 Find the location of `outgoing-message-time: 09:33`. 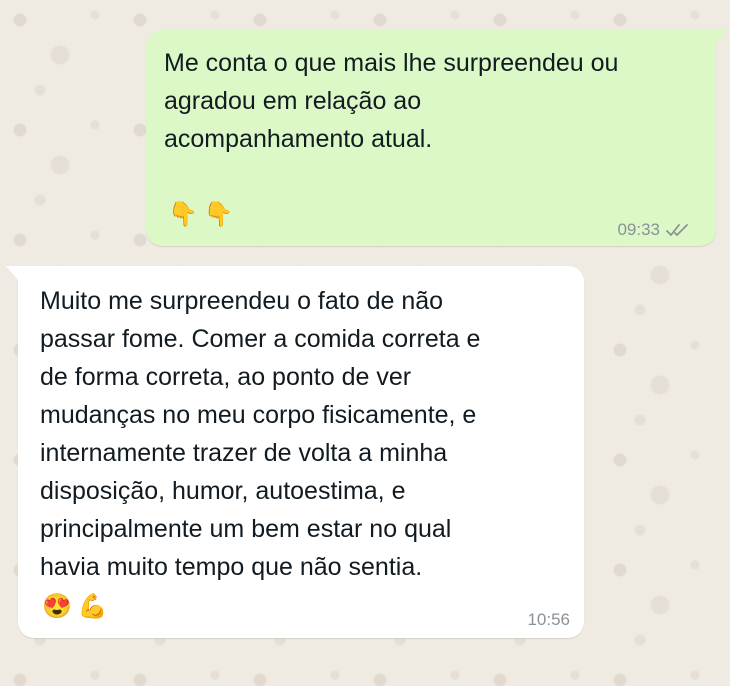

outgoing-message-time: 09:33 is located at coordinates (638, 229).